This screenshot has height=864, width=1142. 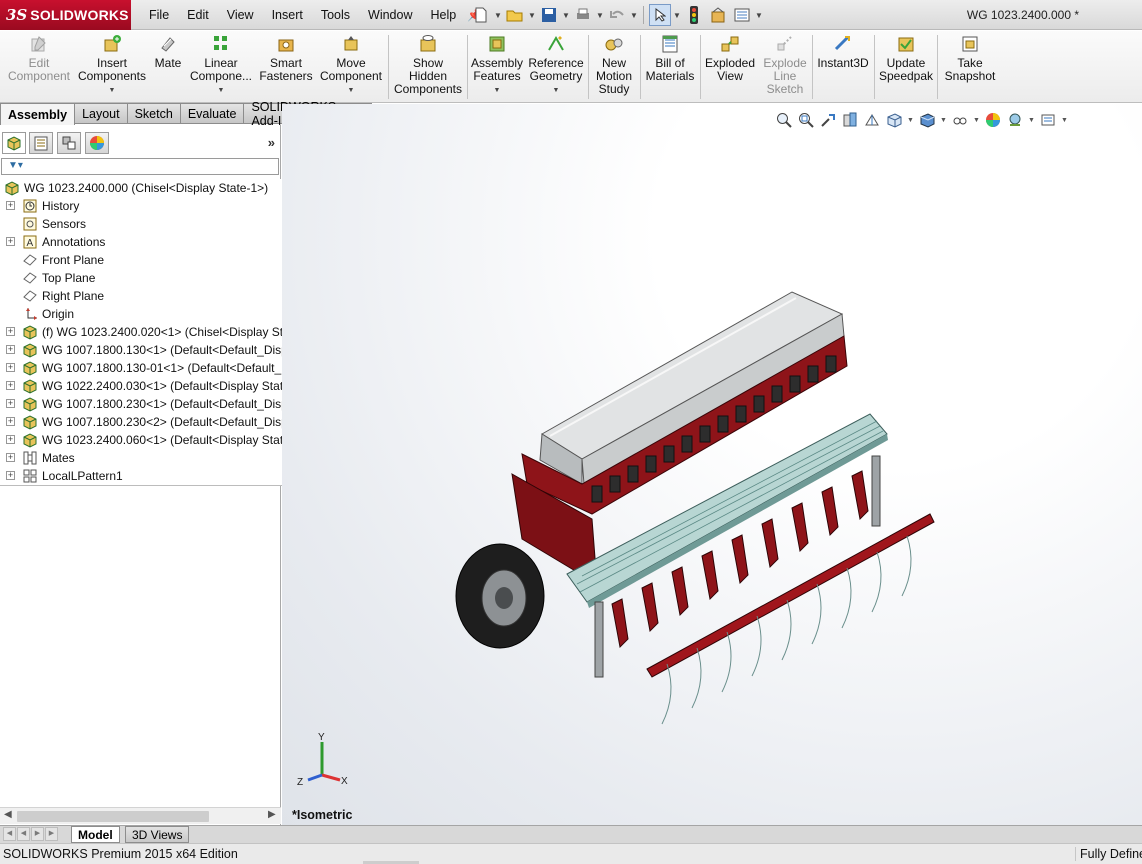 What do you see at coordinates (498, 15) in the screenshot?
I see `new-dropdown-icon: ▼` at bounding box center [498, 15].